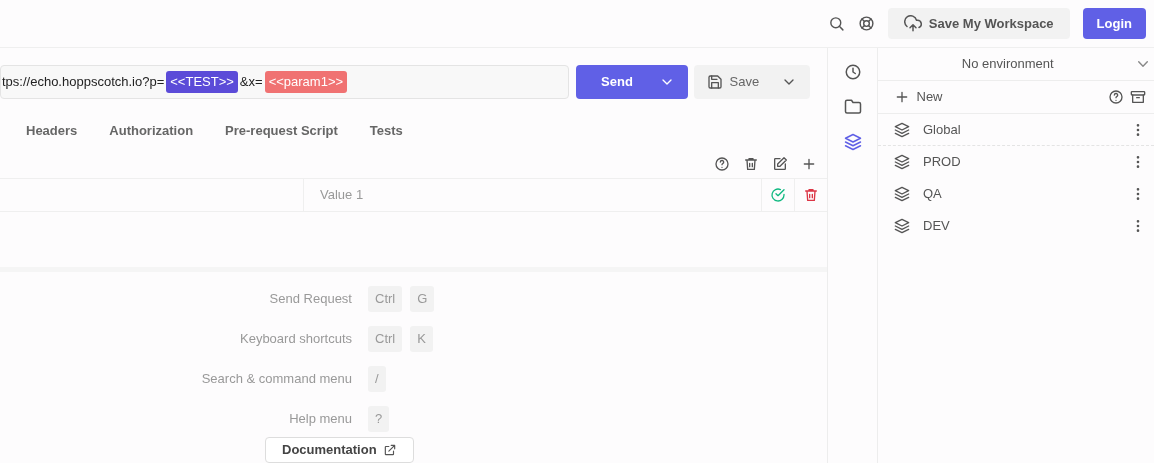  Describe the element at coordinates (276, 379) in the screenshot. I see `shortcut-label: Search & command menu` at that location.